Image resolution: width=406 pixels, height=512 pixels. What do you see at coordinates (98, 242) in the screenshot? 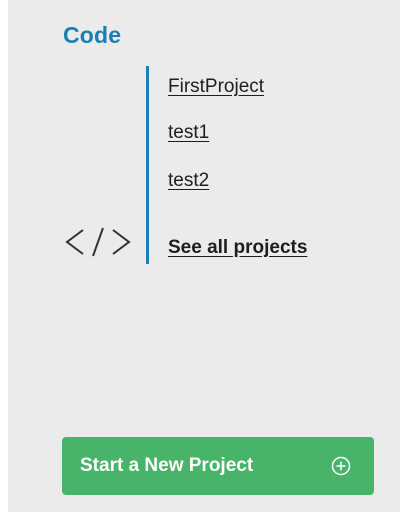
I see `code-brackets-icon` at bounding box center [98, 242].